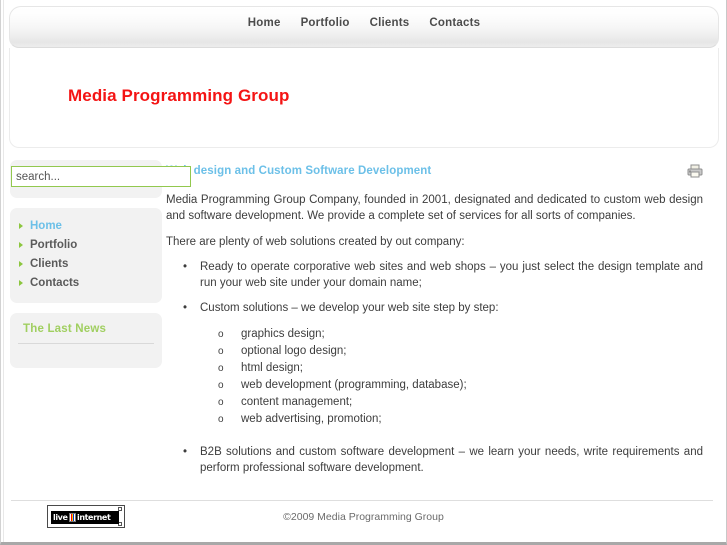 The width and height of the screenshot is (727, 545). What do you see at coordinates (86, 343) in the screenshot?
I see `divider` at bounding box center [86, 343].